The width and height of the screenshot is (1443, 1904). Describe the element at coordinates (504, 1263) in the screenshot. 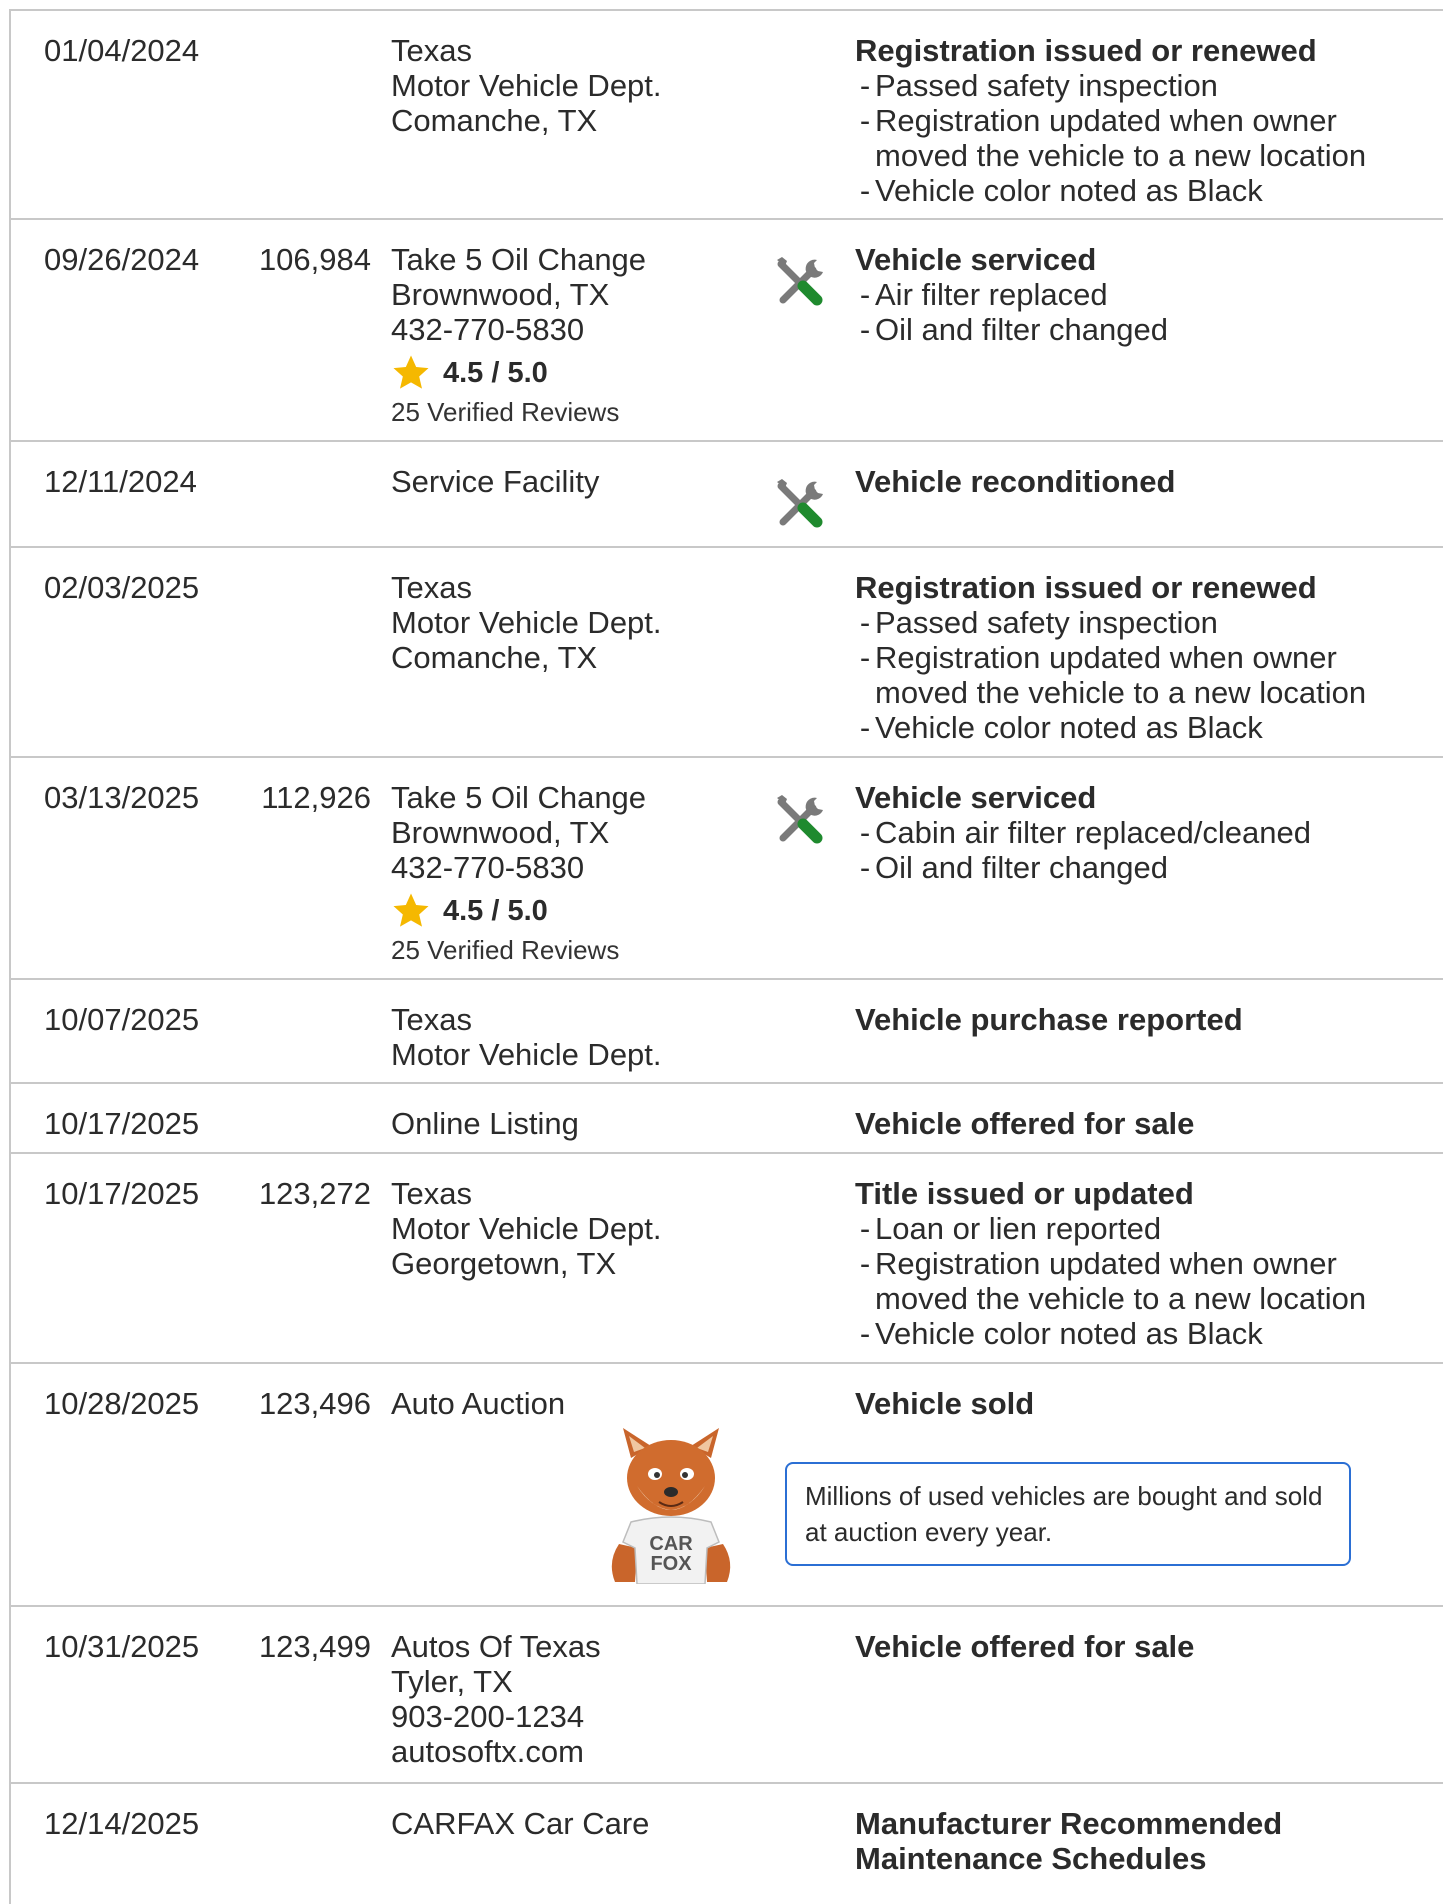

I see `source-line: Georgetown, TX` at that location.